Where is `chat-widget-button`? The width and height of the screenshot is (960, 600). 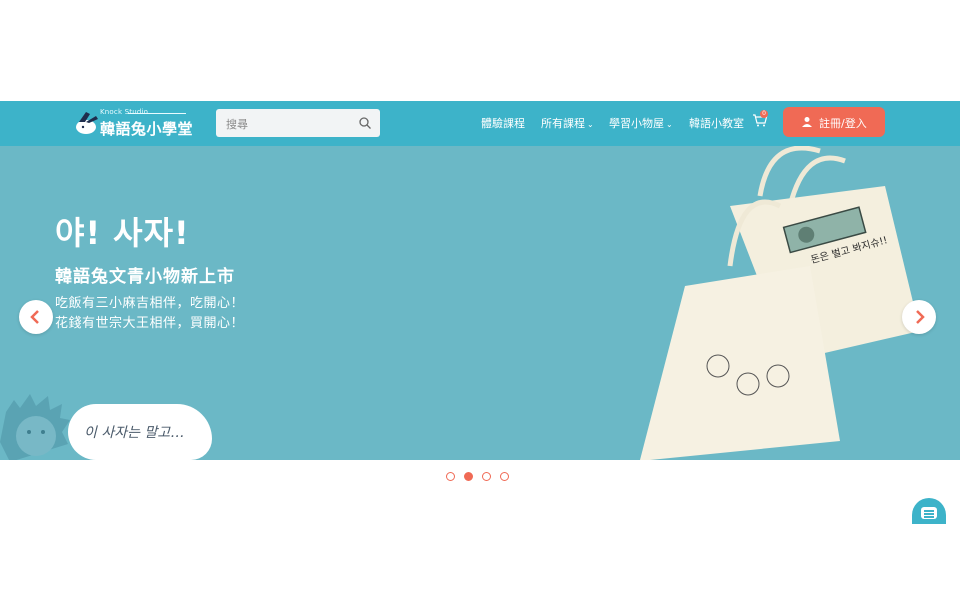 chat-widget-button is located at coordinates (929, 511).